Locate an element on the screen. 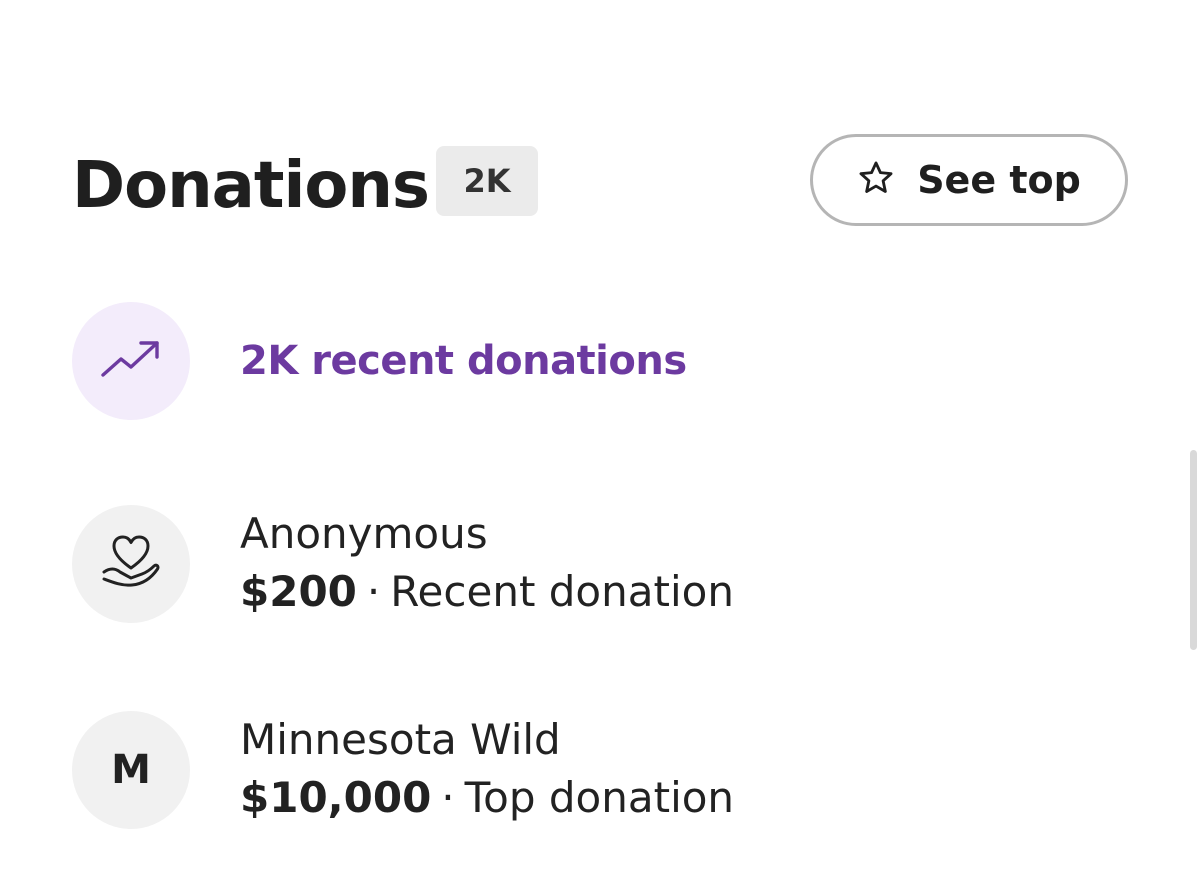 The image size is (1200, 875). count-badge: 2K is located at coordinates (487, 181).